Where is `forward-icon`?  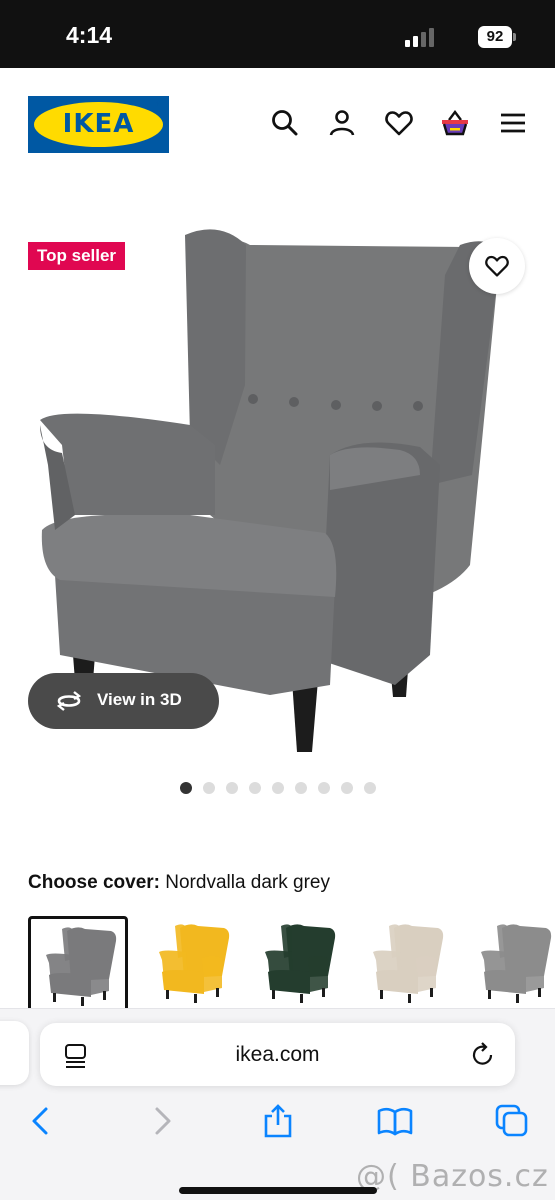 forward-icon is located at coordinates (161, 1121).